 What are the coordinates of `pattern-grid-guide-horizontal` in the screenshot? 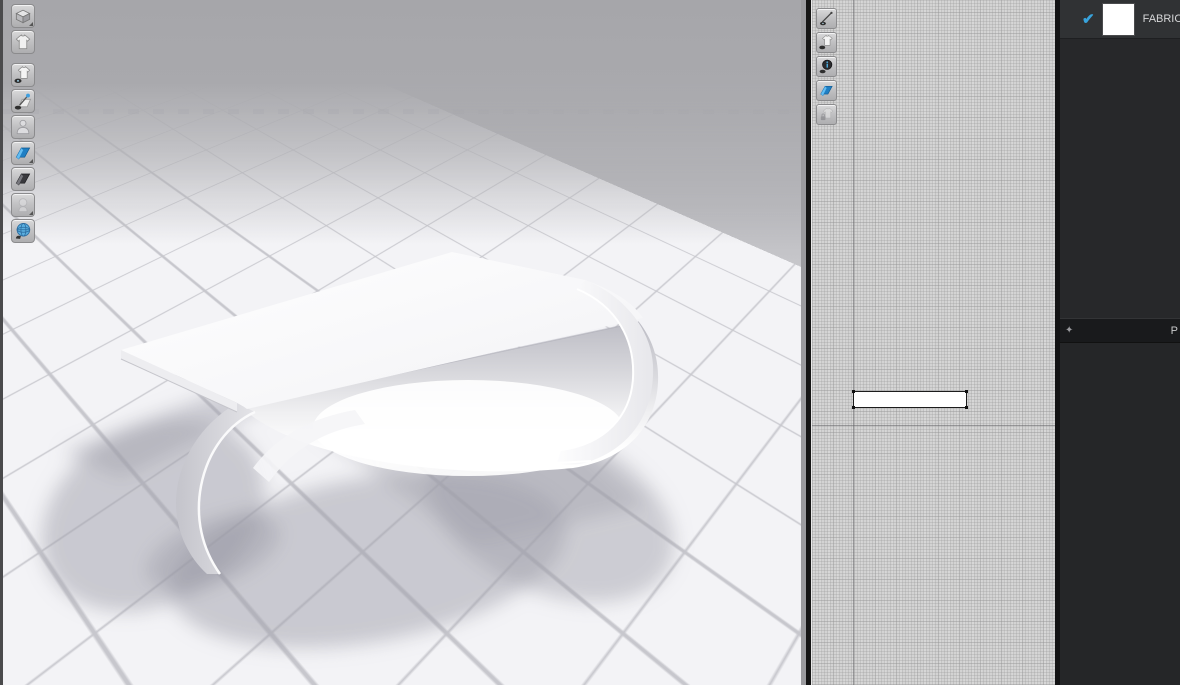 It's located at (933, 425).